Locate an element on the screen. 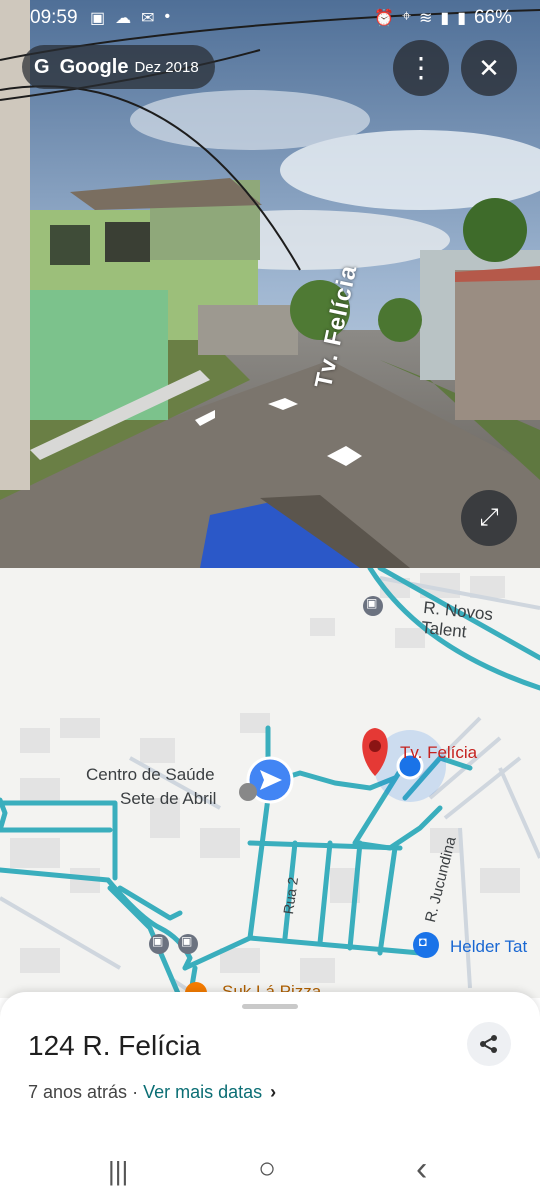 The image size is (540, 1204). share-icon is located at coordinates (488, 1044).